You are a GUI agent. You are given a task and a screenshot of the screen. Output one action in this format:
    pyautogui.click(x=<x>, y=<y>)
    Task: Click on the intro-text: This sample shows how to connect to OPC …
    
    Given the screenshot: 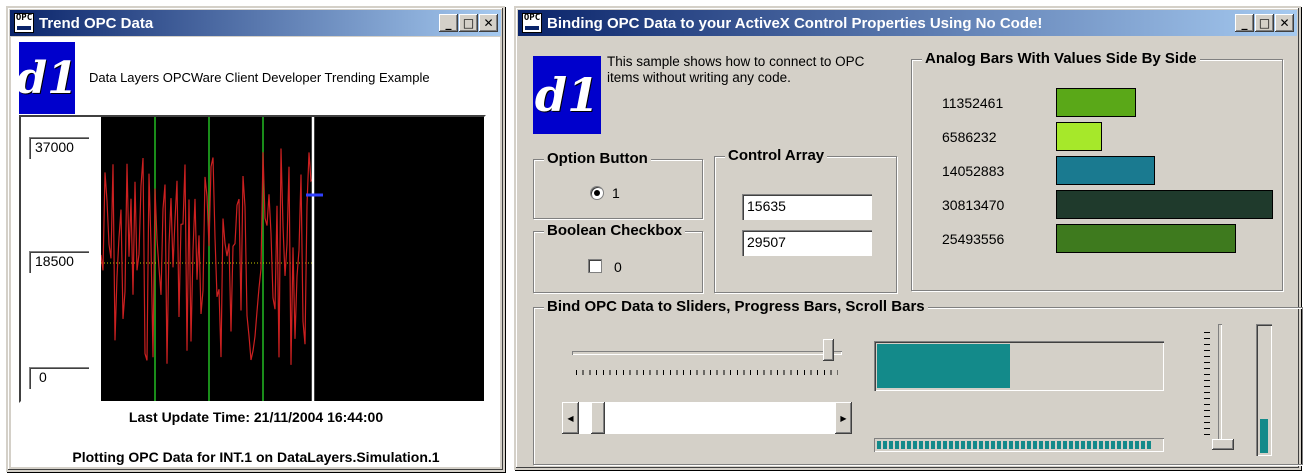 What is the action you would take?
    pyautogui.click(x=736, y=69)
    